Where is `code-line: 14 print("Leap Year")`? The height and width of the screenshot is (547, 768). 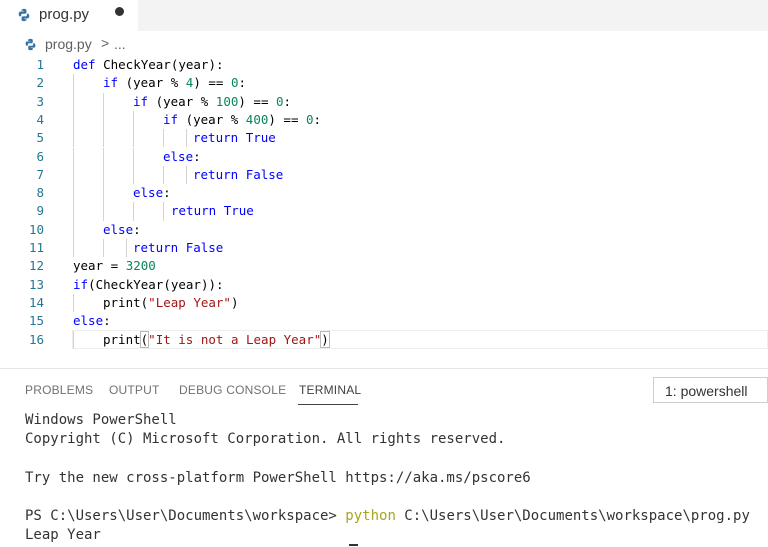 code-line: 14 print("Leap Year") is located at coordinates (384, 303).